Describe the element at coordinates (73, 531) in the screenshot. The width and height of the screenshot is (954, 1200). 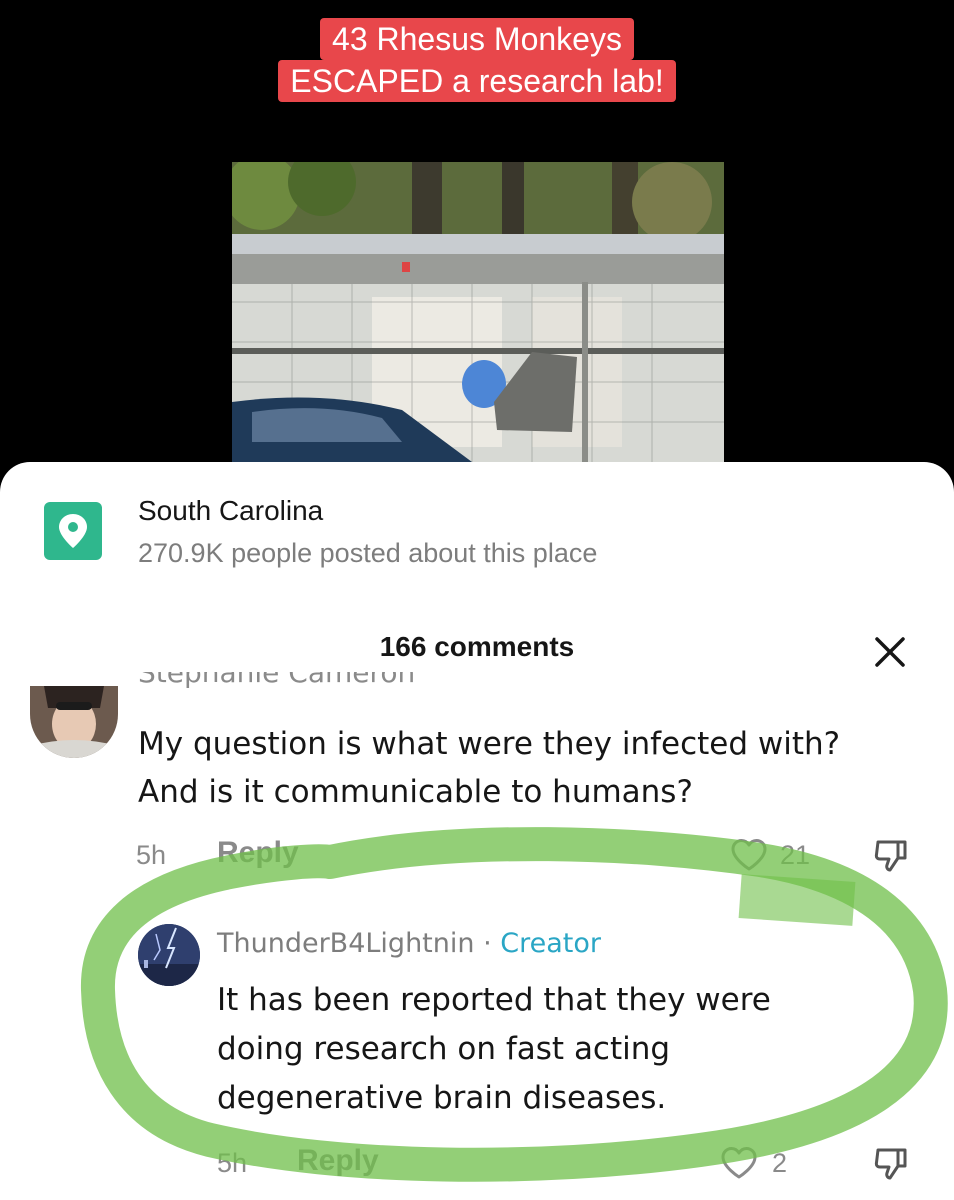
I see `location-pin-icon` at that location.